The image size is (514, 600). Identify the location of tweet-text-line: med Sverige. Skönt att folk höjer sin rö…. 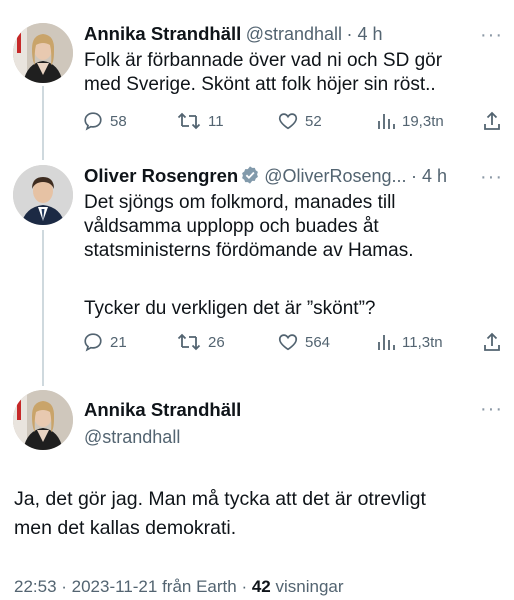
(260, 84).